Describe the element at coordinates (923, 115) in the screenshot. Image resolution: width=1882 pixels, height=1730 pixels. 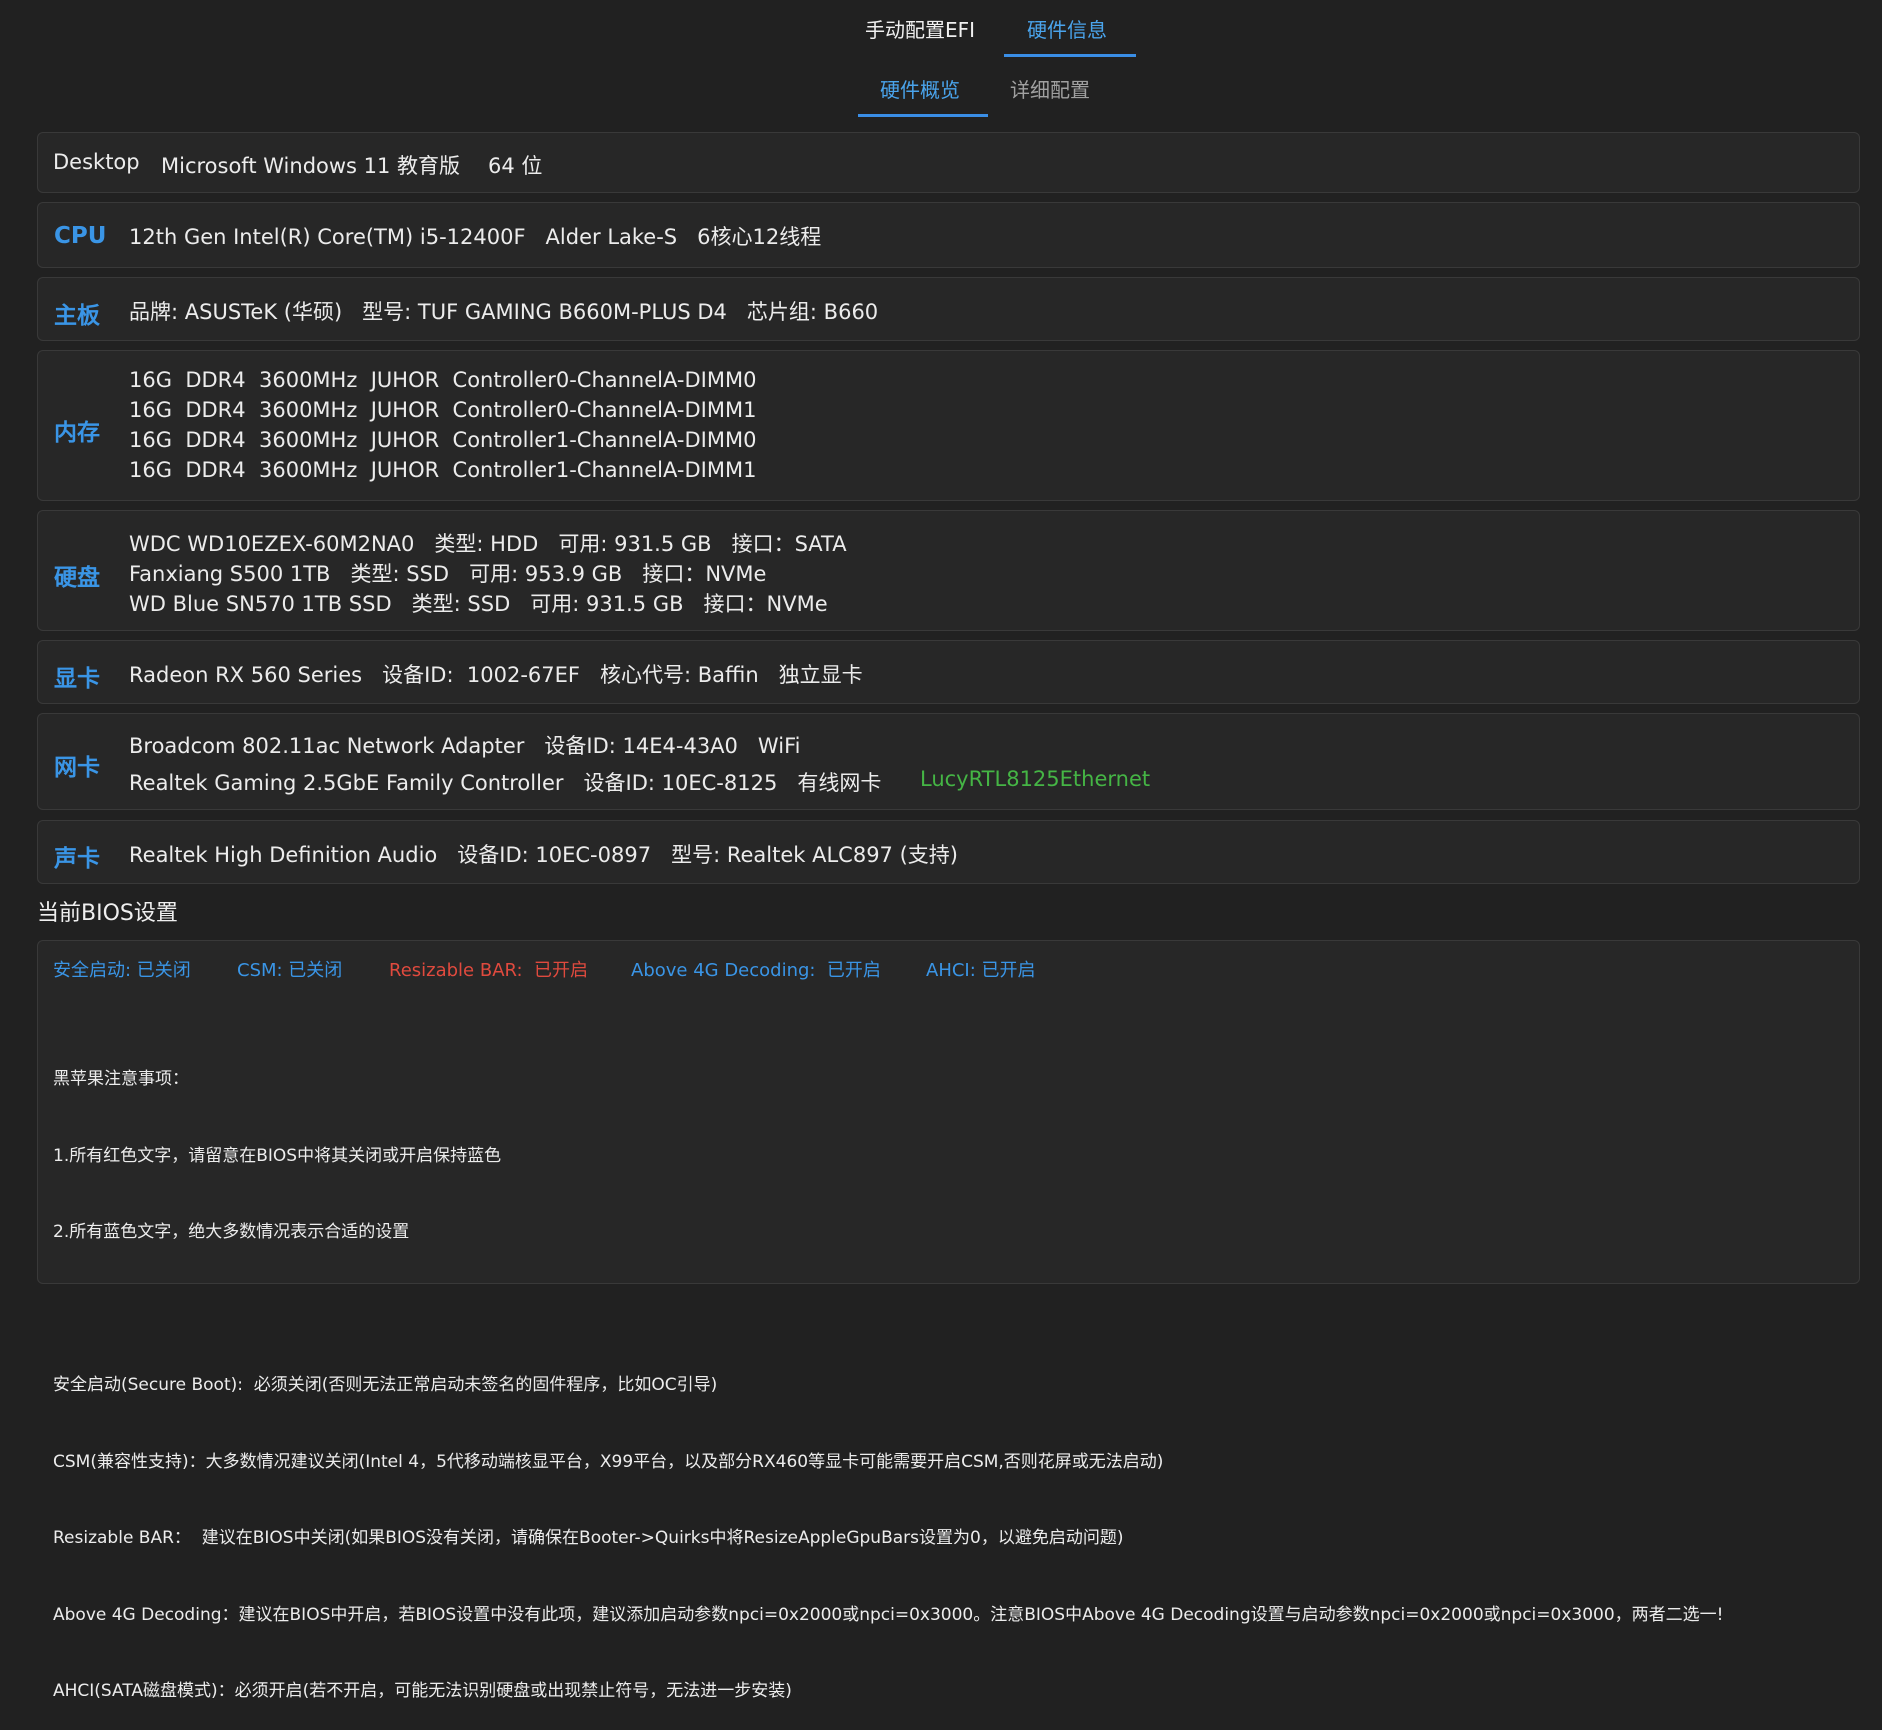
I see `tab-hardware-overview-indicator` at that location.